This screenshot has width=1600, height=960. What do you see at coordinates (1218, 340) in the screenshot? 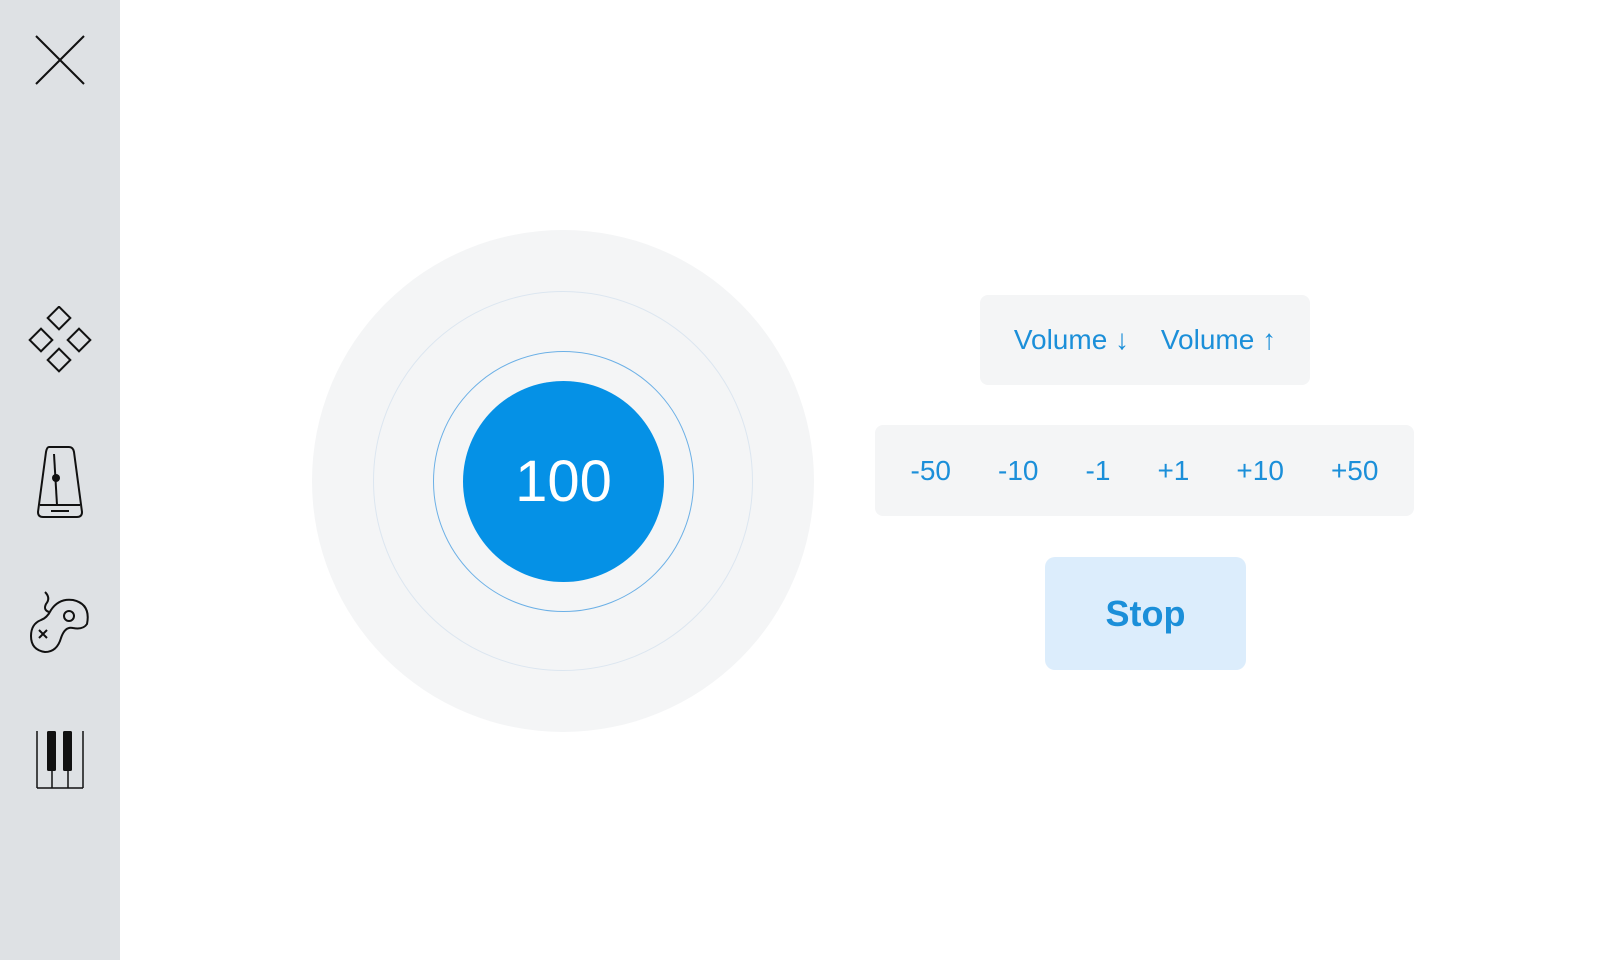
I see `volume-up-button: Volume ↑` at bounding box center [1218, 340].